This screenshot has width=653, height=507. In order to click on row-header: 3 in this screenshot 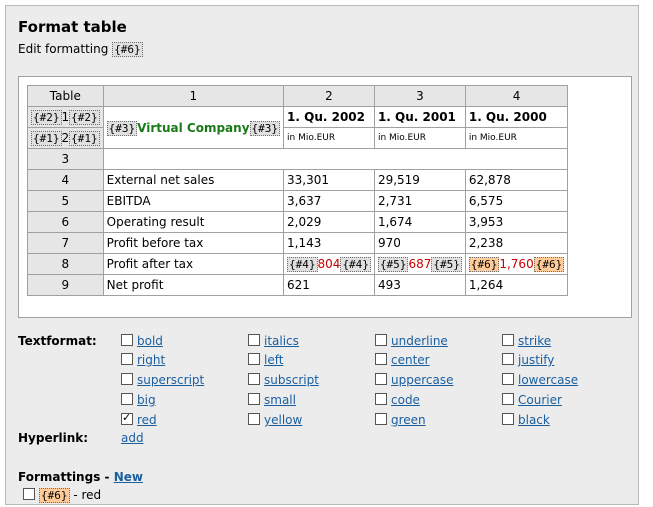, I will do `click(65, 159)`.